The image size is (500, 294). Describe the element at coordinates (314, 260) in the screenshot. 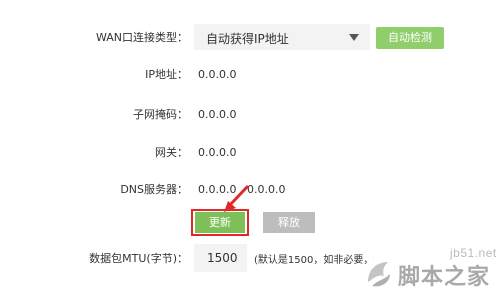

I see `mtu-hint: (默认是1500，如非必要，请` at that location.